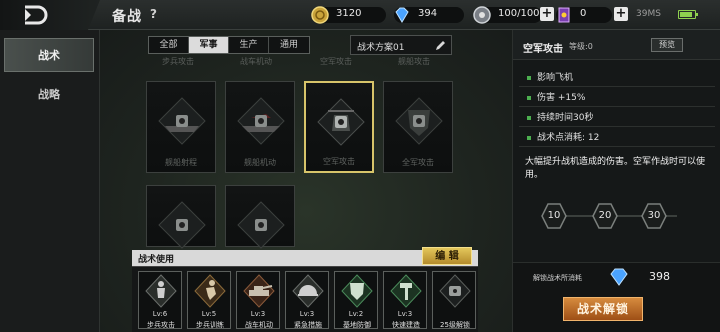 This screenshot has height=332, width=720. I want to click on tactic-slot: Lv:3 战车机动, so click(258, 300).